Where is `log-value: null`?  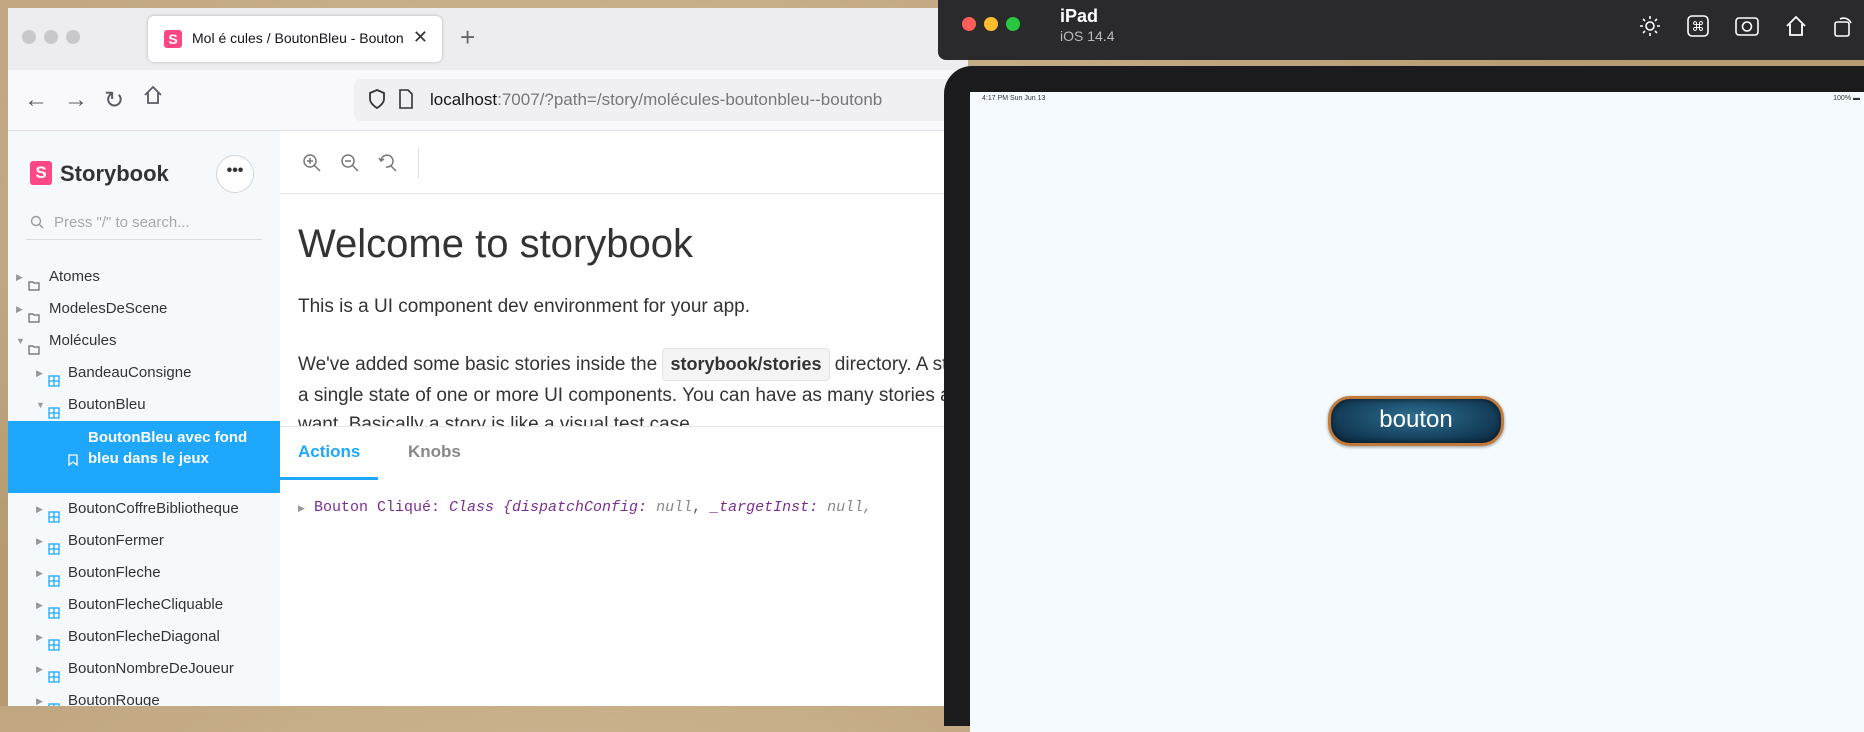 log-value: null is located at coordinates (674, 507).